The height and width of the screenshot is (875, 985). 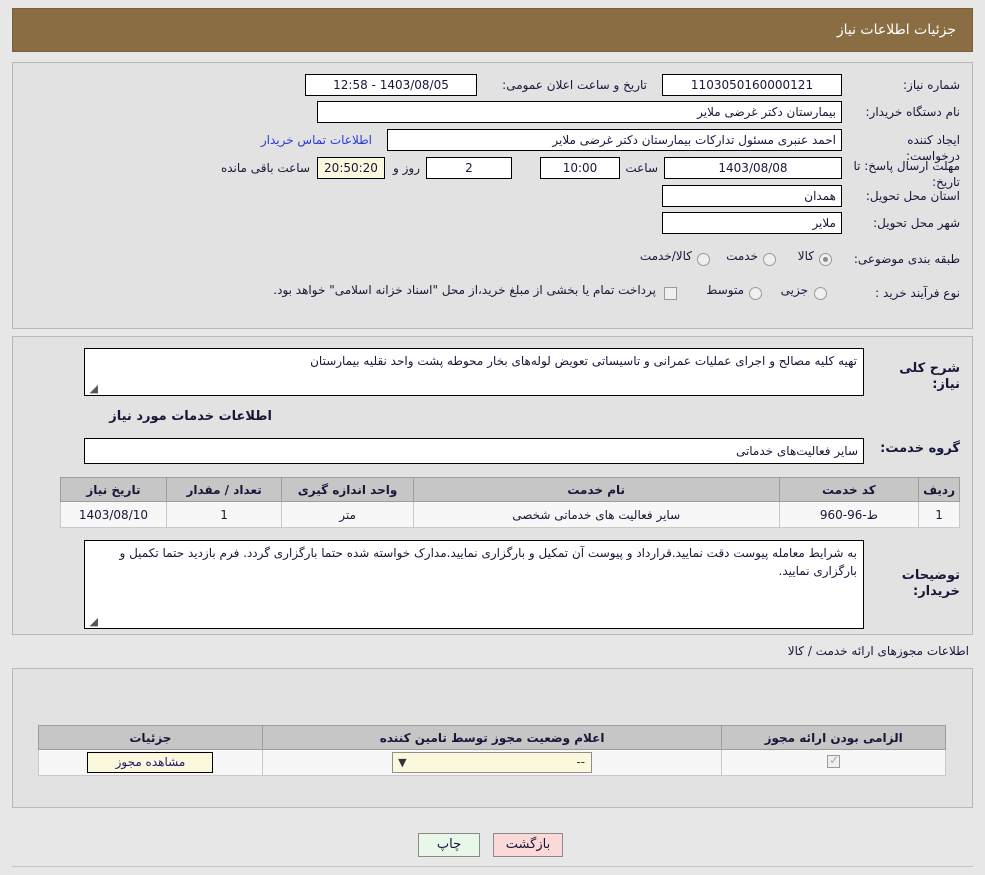 What do you see at coordinates (224, 489) in the screenshot?
I see `th-quantity: تعداد / مقدار` at bounding box center [224, 489].